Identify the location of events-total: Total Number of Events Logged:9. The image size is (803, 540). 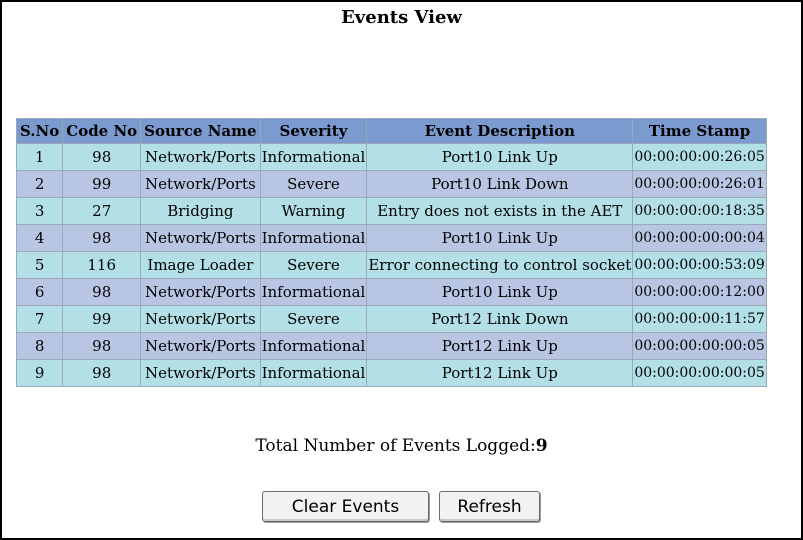
(401, 446).